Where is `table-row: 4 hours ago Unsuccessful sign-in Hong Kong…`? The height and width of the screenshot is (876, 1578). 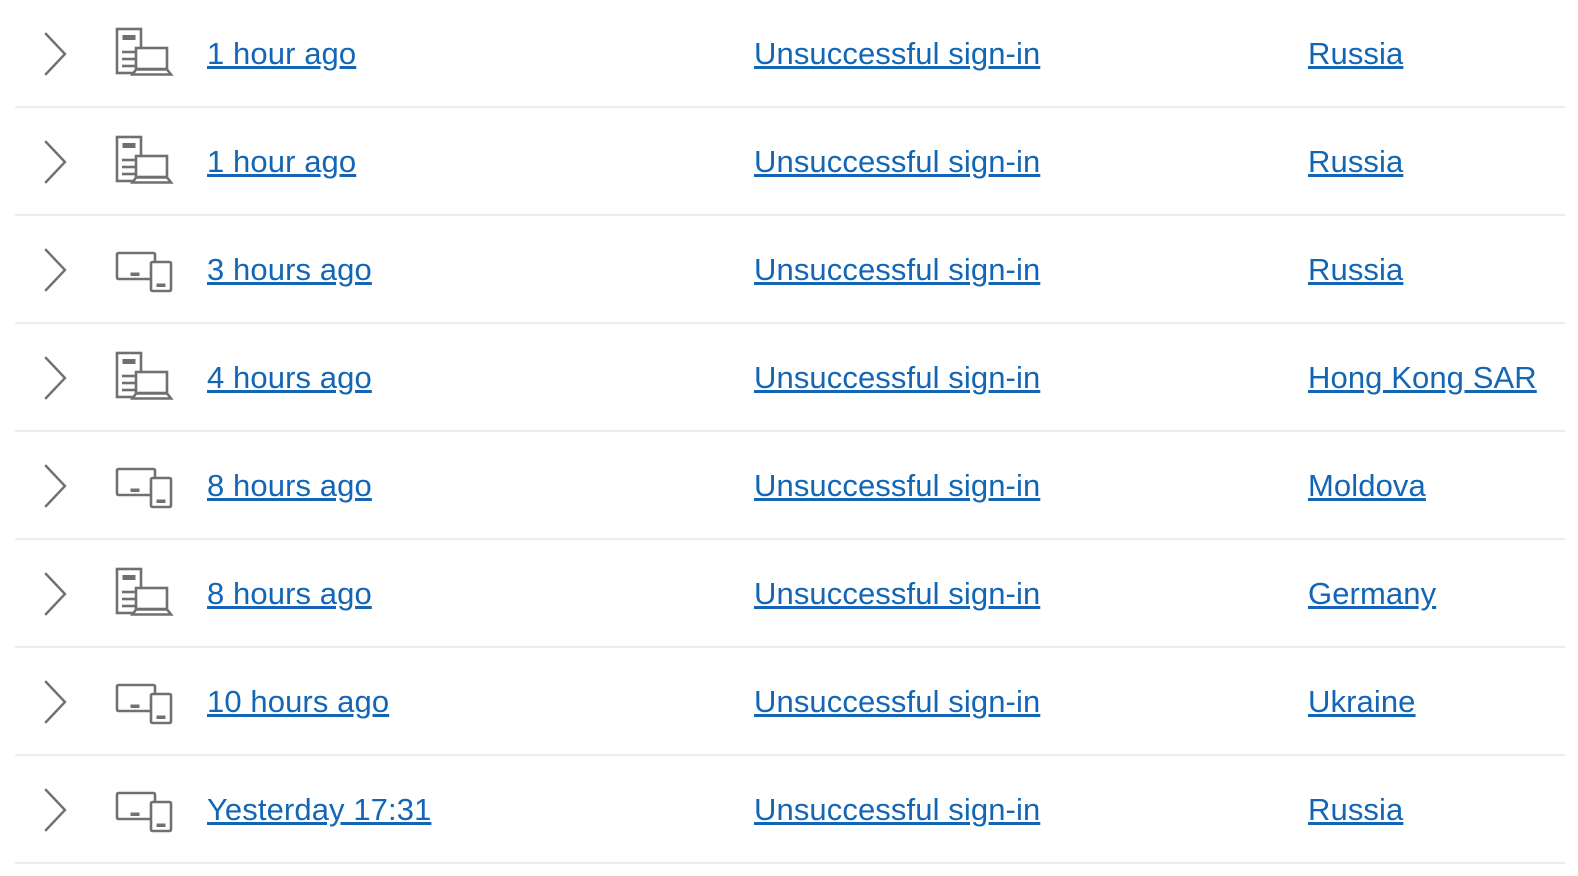 table-row: 4 hours ago Unsuccessful sign-in Hong Kong… is located at coordinates (789, 378).